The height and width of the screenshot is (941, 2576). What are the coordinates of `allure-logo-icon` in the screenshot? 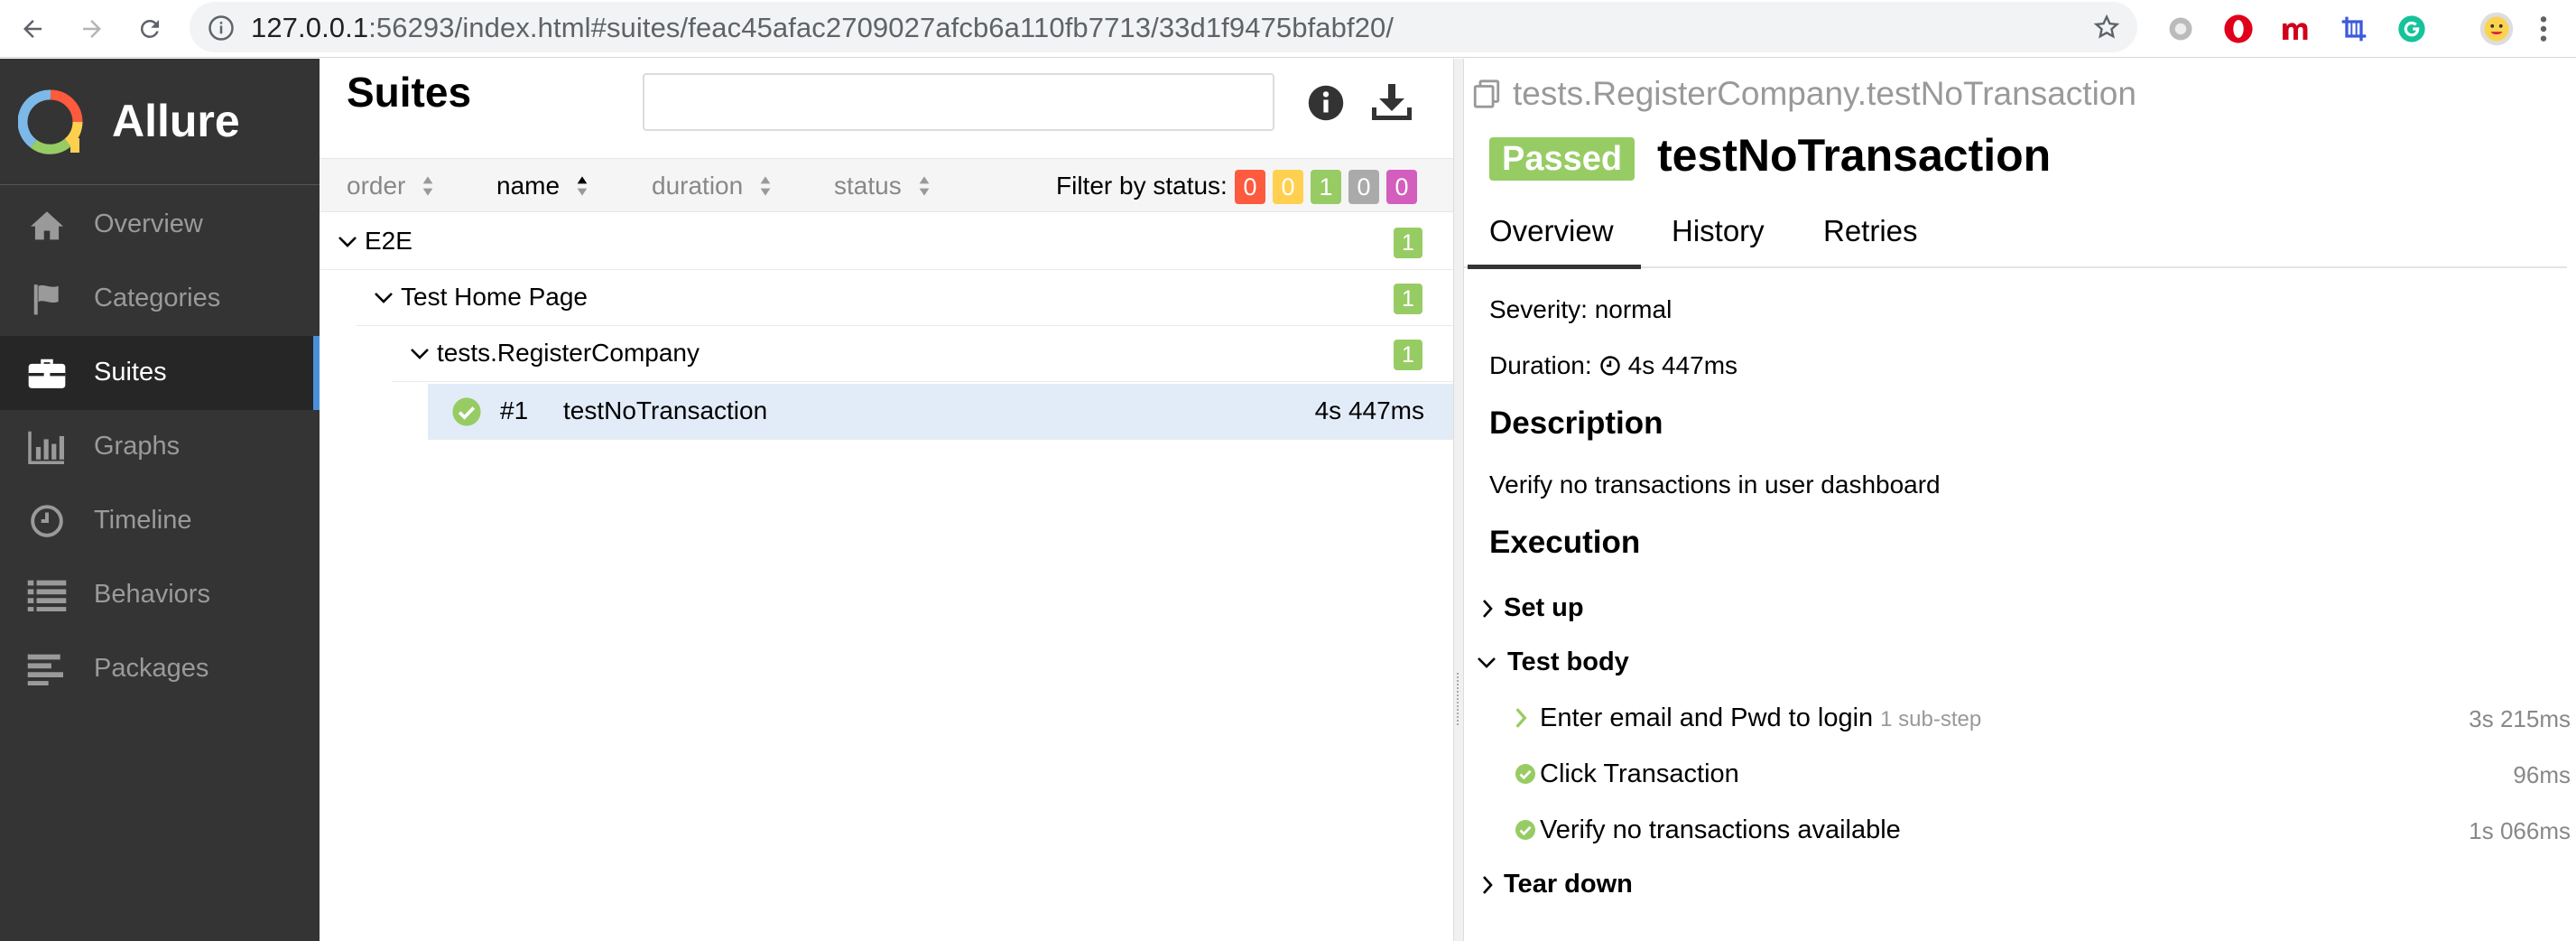 It's located at (50, 122).